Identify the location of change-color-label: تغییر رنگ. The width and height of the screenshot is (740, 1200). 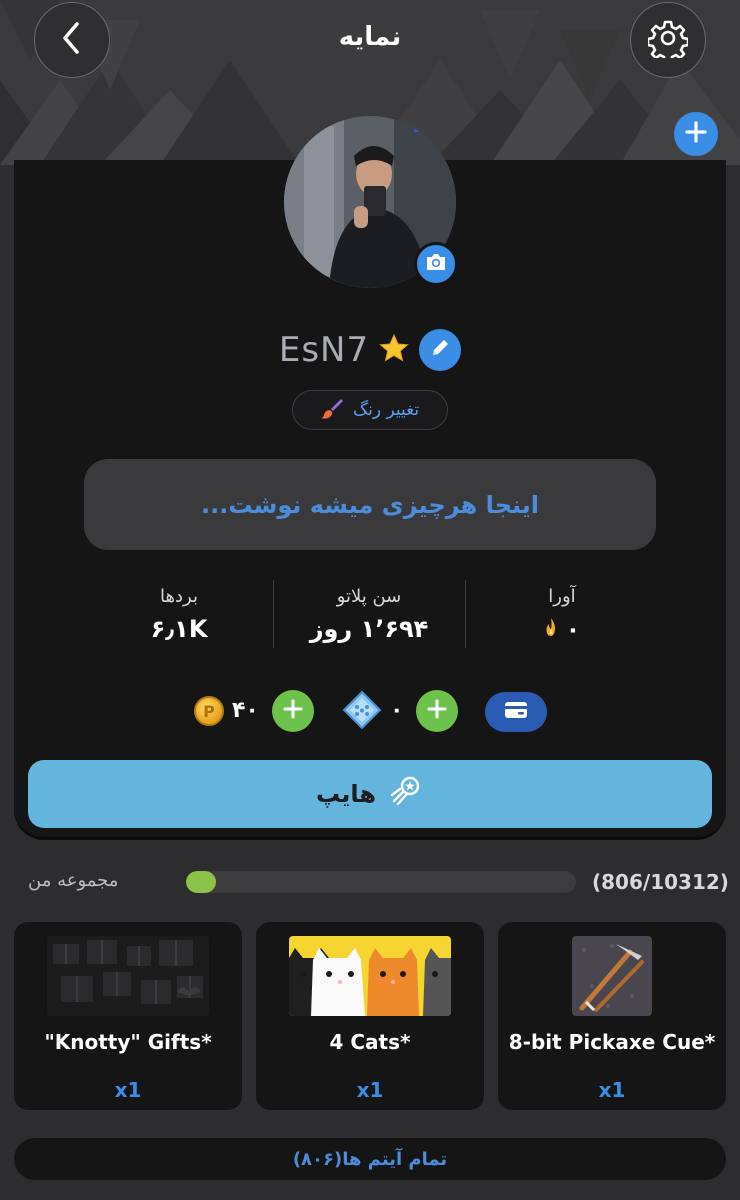
(386, 410).